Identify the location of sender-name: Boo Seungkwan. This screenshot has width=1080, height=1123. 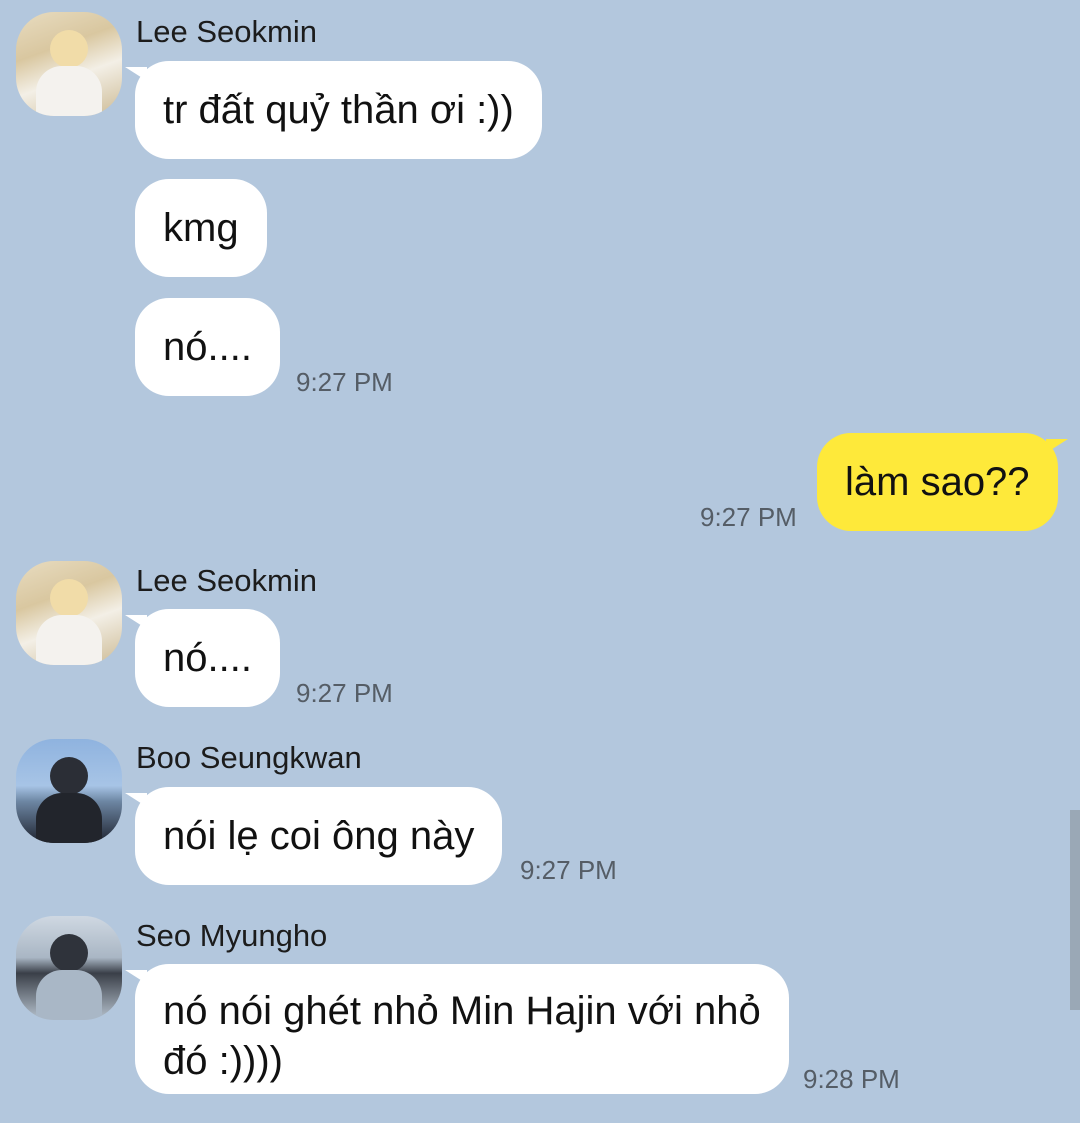
(249, 757).